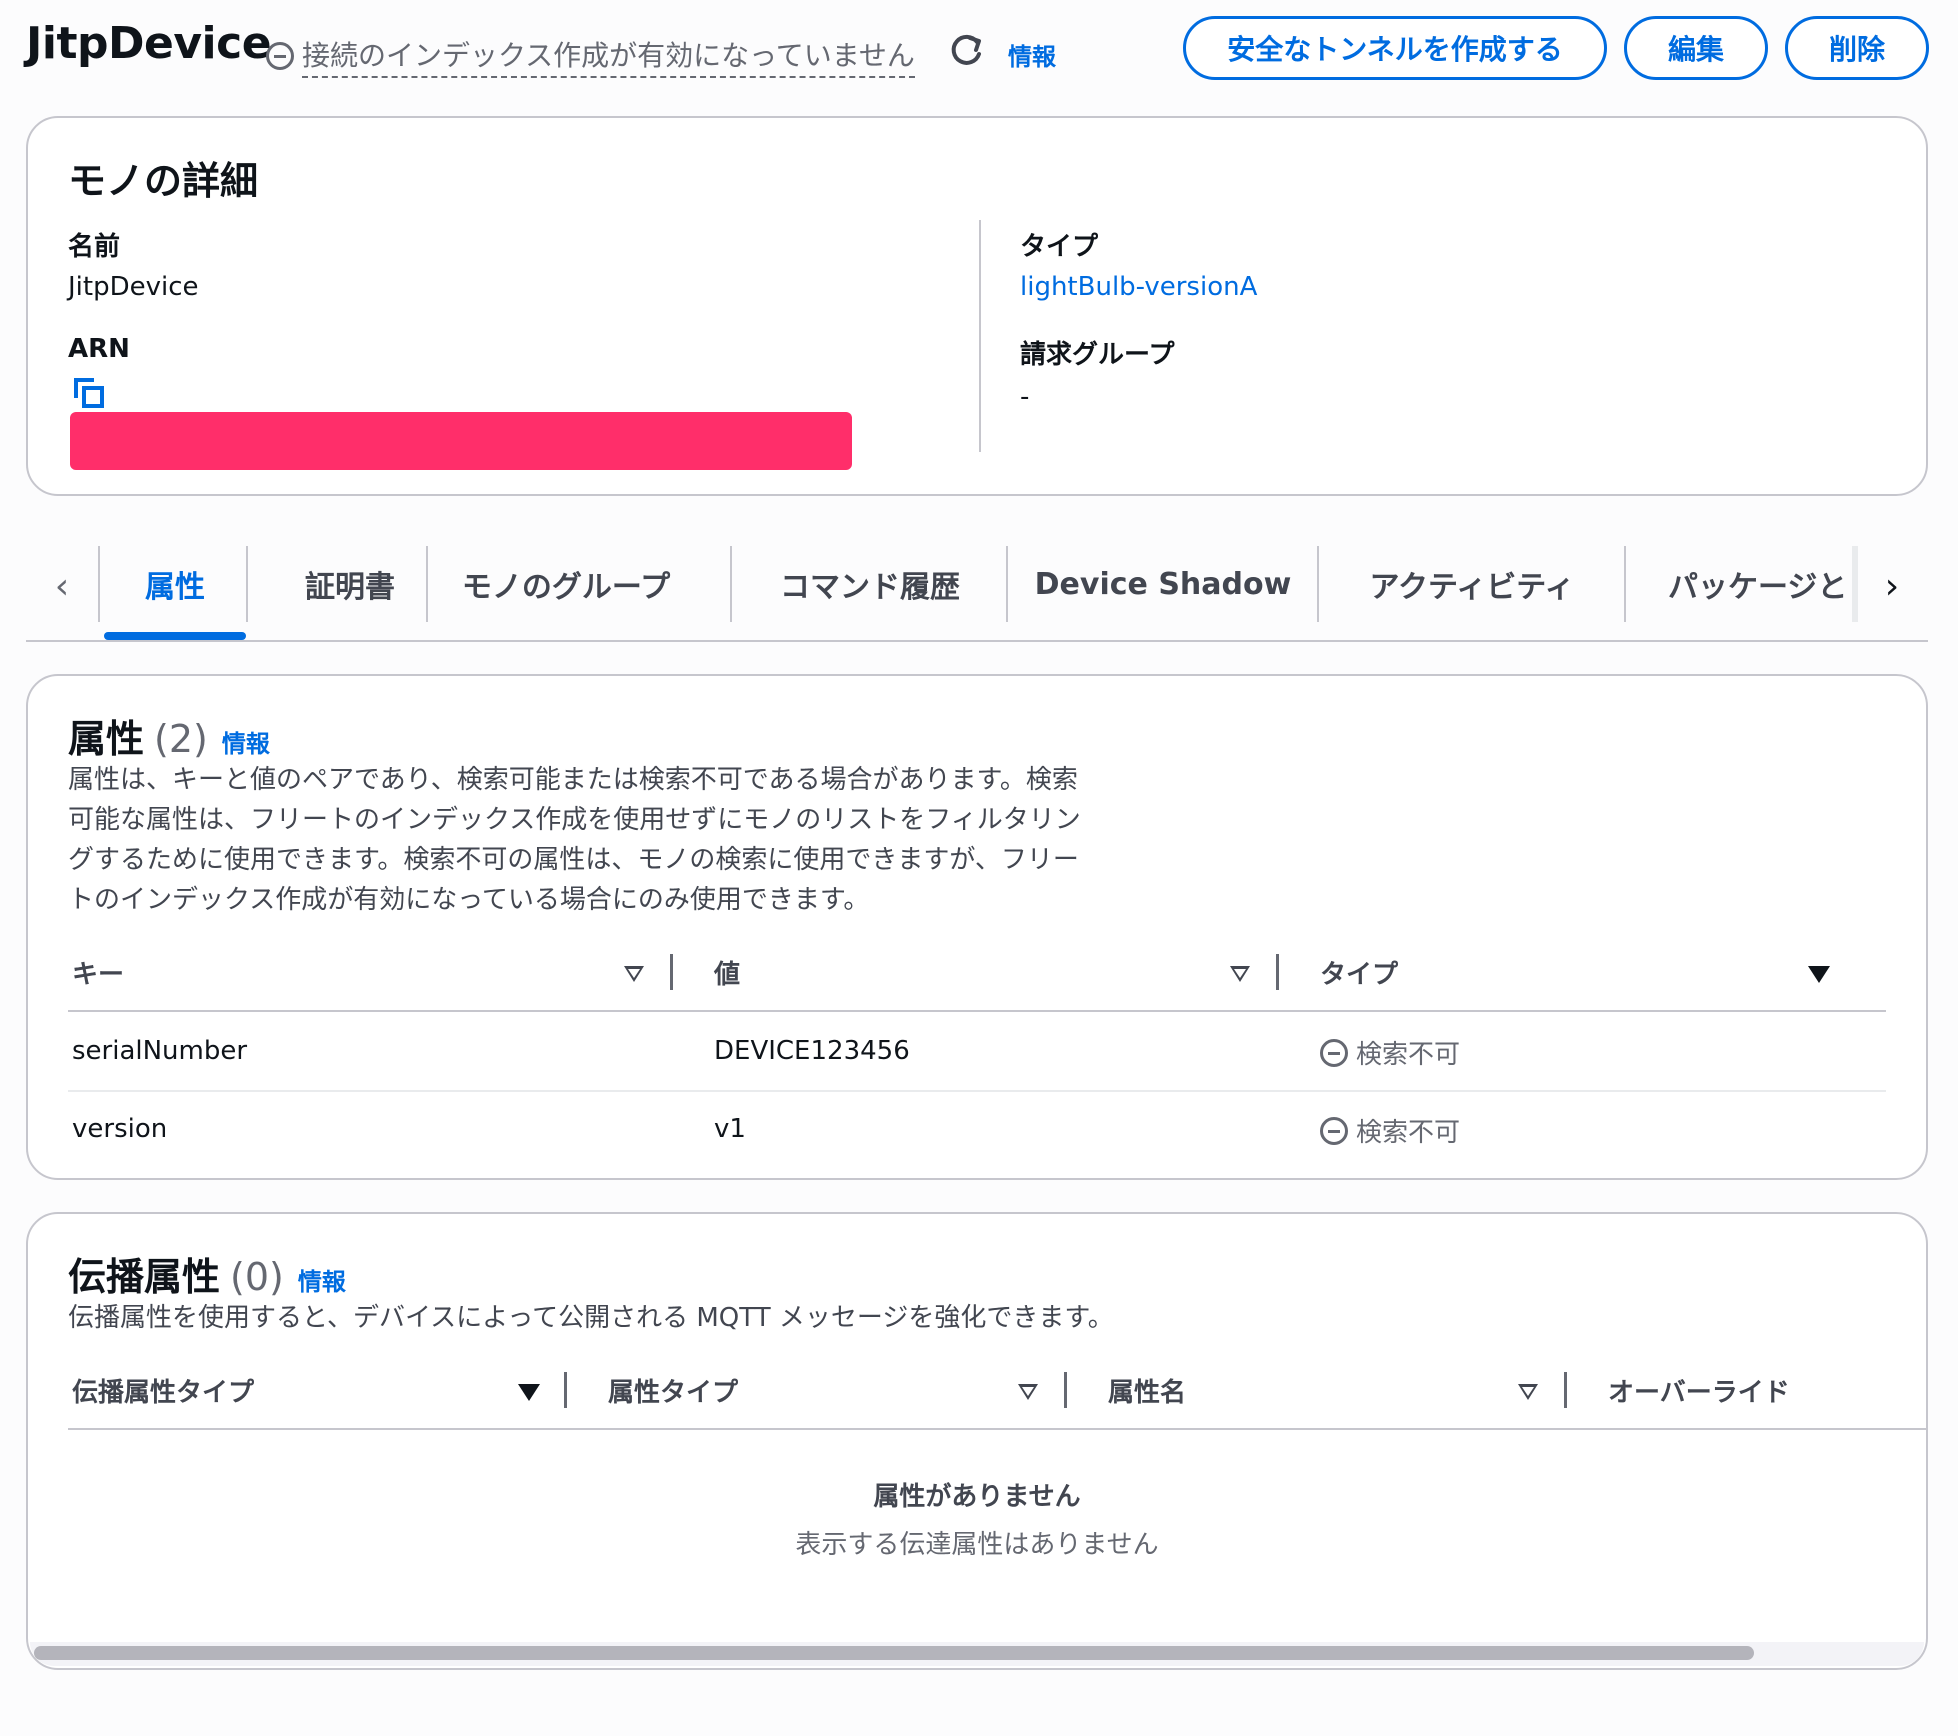 This screenshot has width=1958, height=1736. Describe the element at coordinates (566, 584) in the screenshot. I see `tab-thing-groups: モノのグループ` at that location.